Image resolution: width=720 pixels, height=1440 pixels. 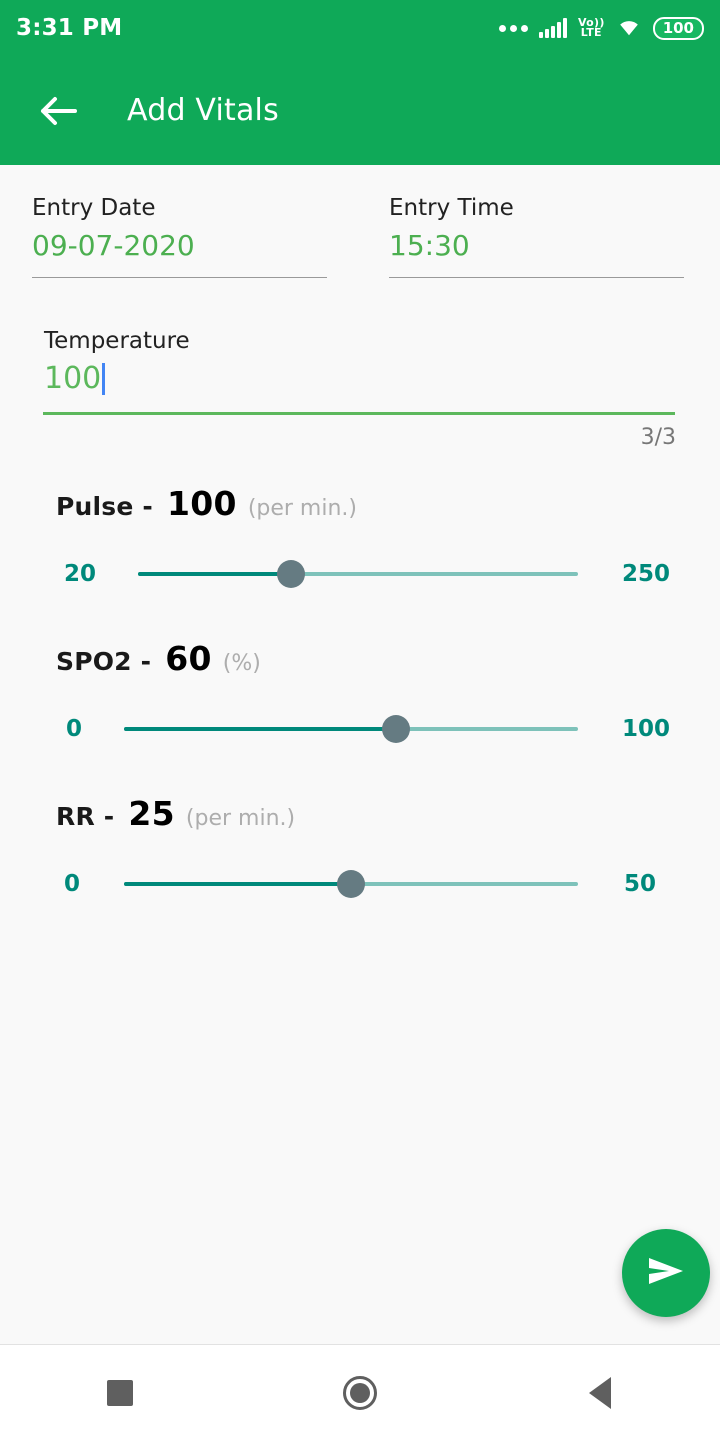 I want to click on rr-value: 25, so click(x=151, y=813).